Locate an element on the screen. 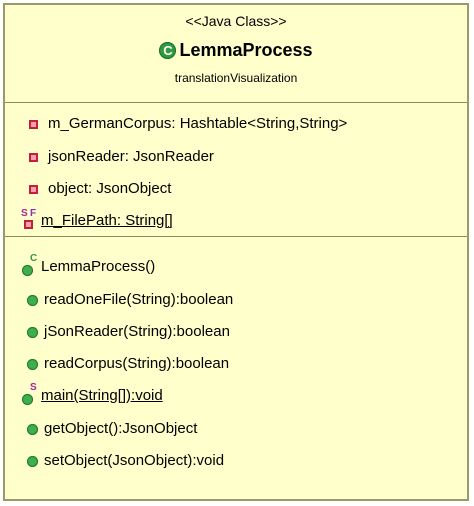  constructor-icon: C is located at coordinates (30, 265).